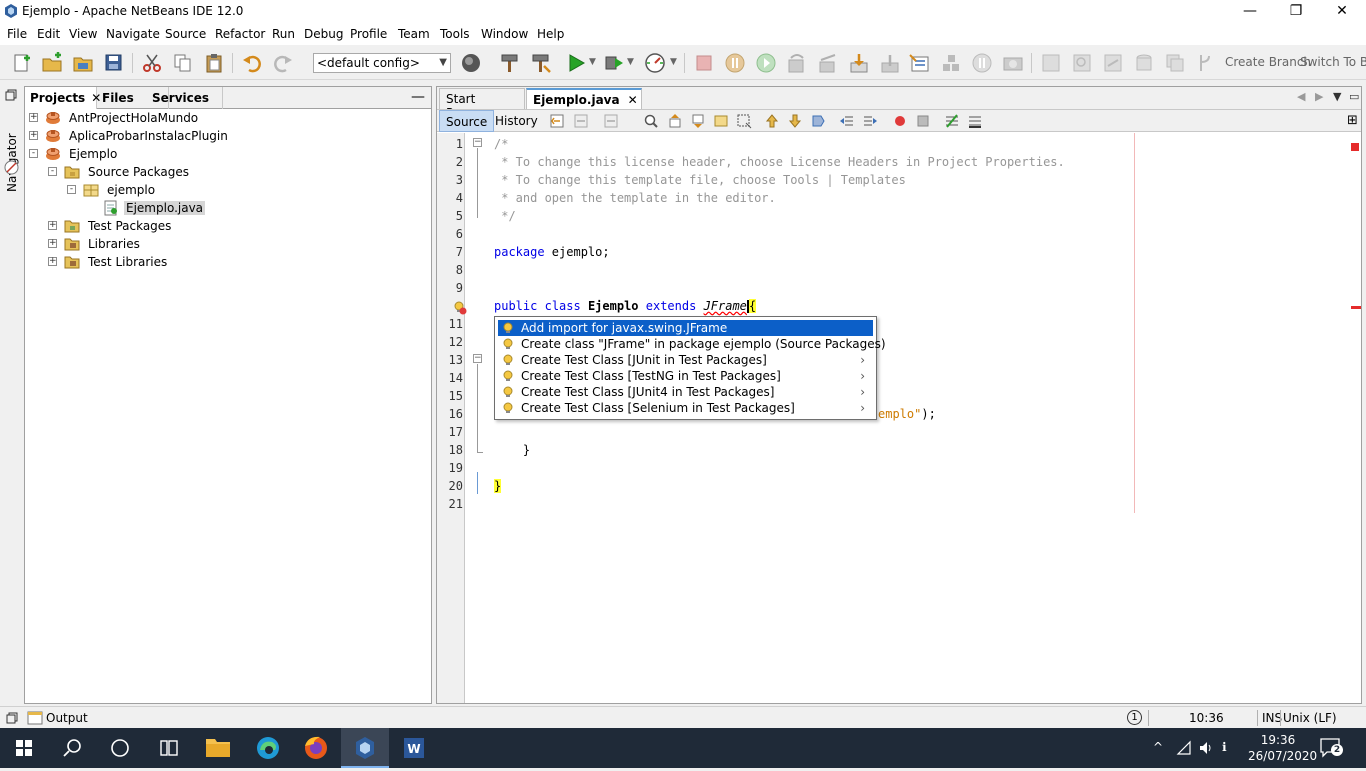 The image size is (1366, 771). What do you see at coordinates (450, 270) in the screenshot?
I see `line-number: 8` at bounding box center [450, 270].